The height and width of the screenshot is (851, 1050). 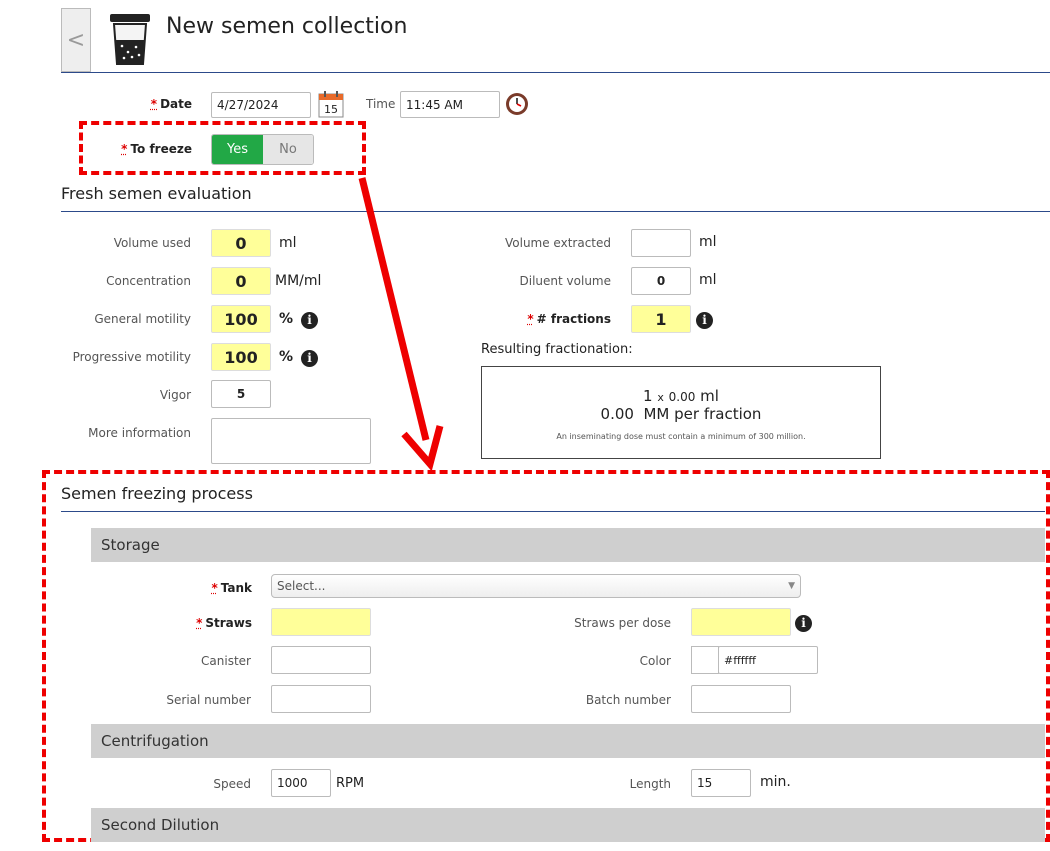 I want to click on fractions-info-icon: i, so click(x=704, y=320).